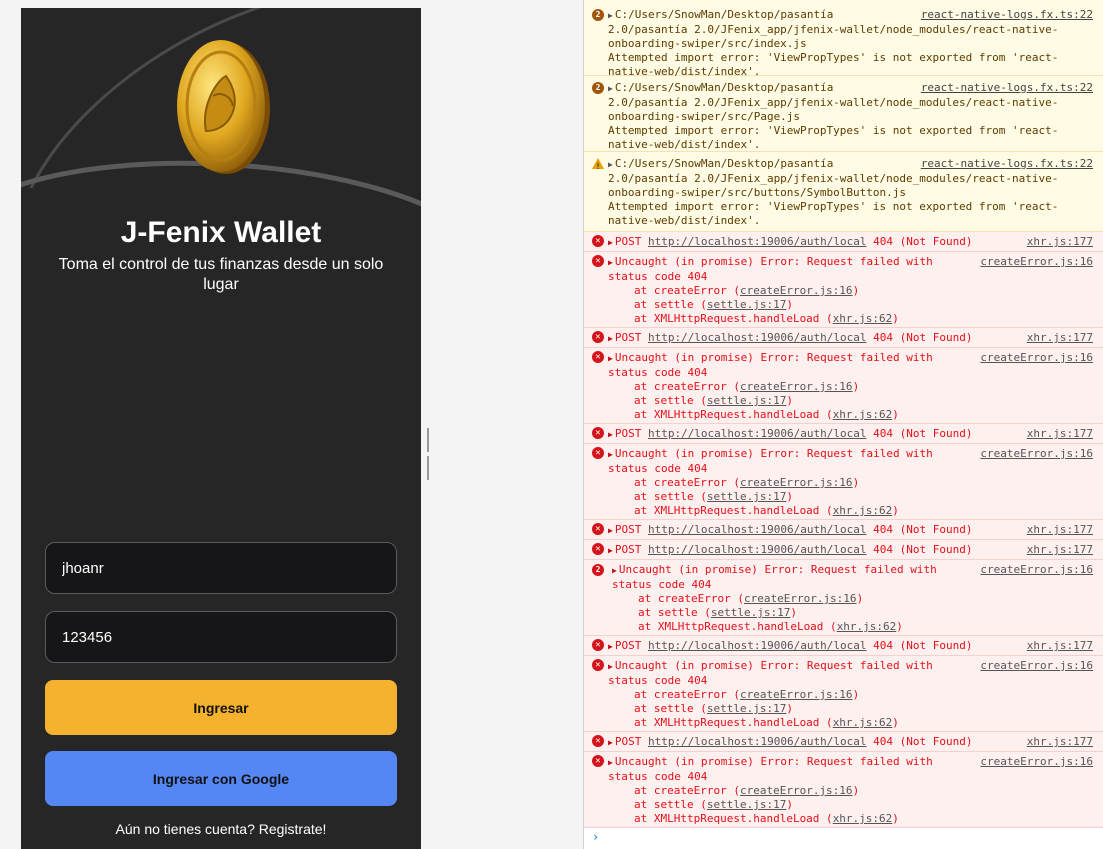  Describe the element at coordinates (221, 829) in the screenshot. I see `register-link: Aún no tienes cuenta? Registrate!` at that location.